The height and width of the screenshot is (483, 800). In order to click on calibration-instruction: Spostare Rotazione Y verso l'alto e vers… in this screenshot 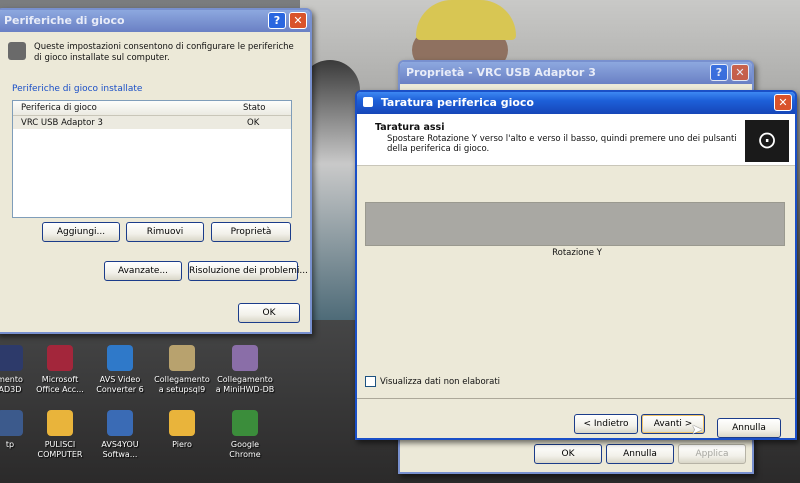, I will do `click(562, 144)`.